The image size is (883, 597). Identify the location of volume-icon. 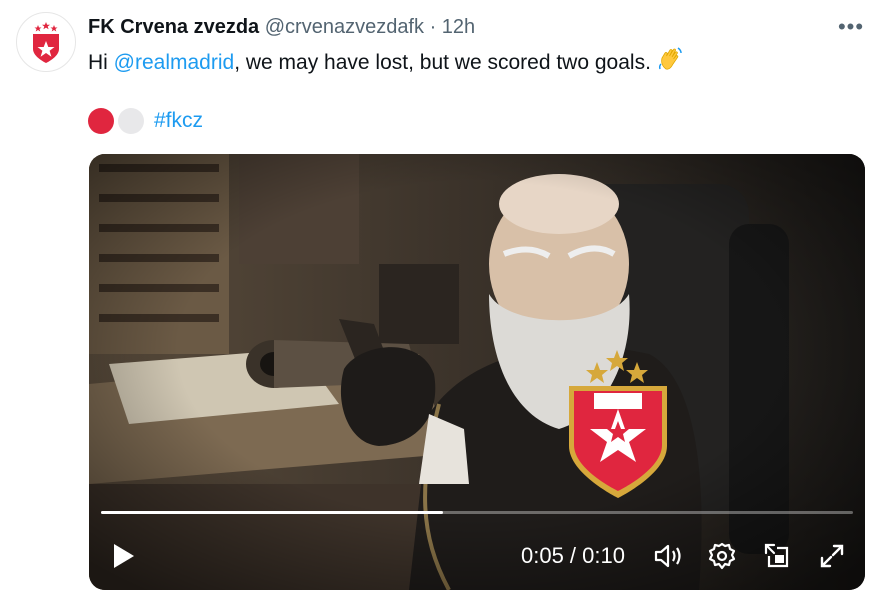
(669, 556).